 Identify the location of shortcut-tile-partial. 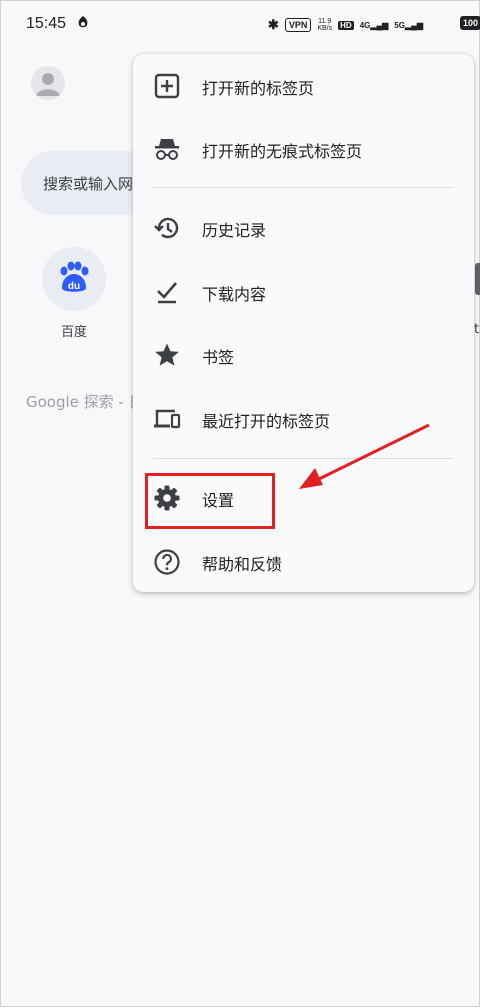
(477, 279).